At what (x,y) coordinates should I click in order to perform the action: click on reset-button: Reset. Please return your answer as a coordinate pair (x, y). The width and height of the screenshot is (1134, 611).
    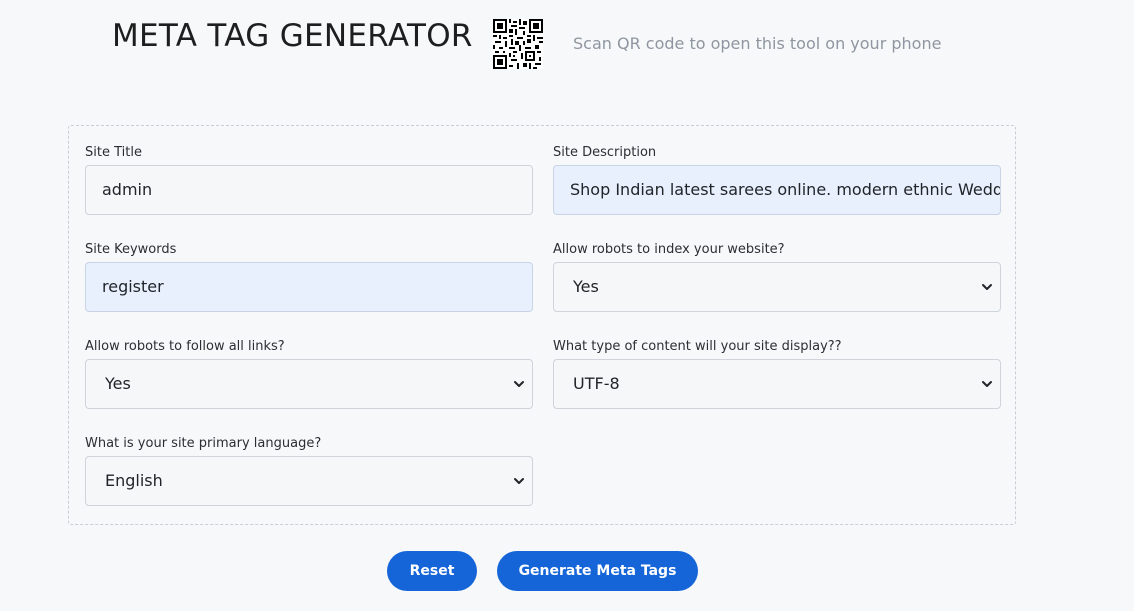
    Looking at the image, I should click on (432, 571).